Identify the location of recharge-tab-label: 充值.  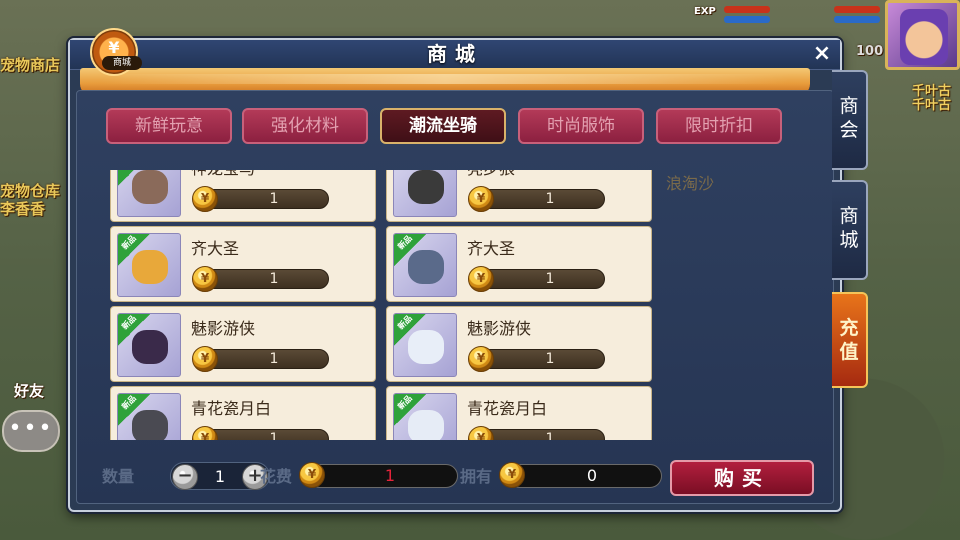
(849, 340).